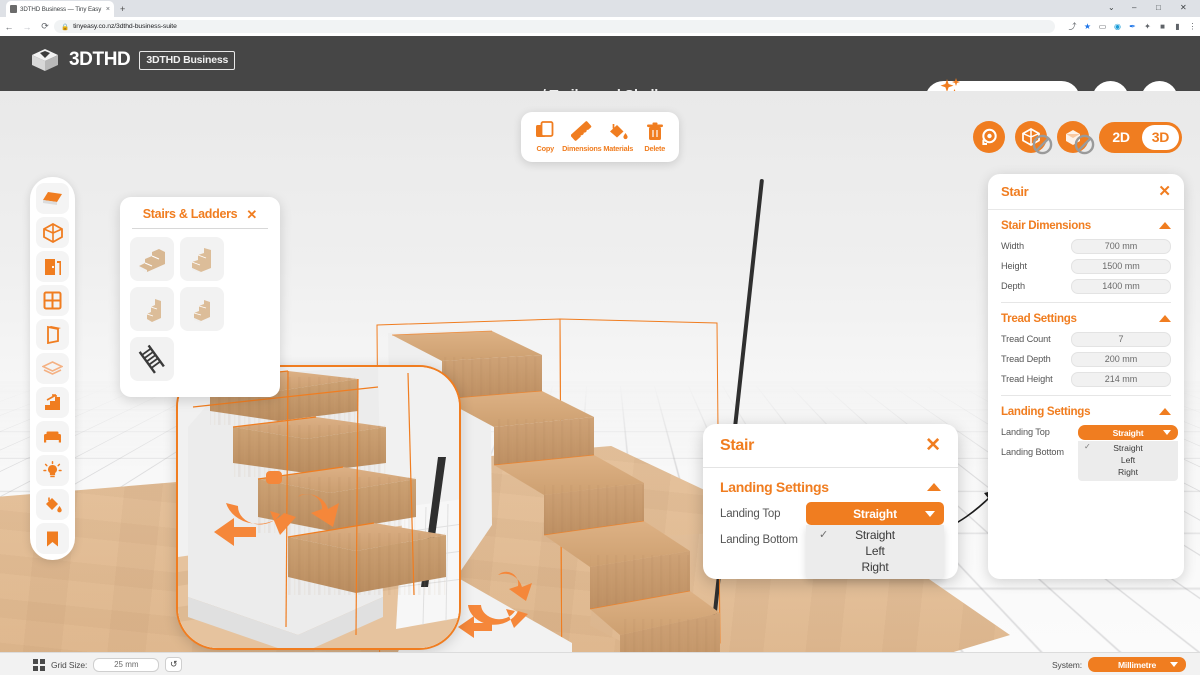  Describe the element at coordinates (1076, 138) in the screenshot. I see `hide-object-button` at that location.